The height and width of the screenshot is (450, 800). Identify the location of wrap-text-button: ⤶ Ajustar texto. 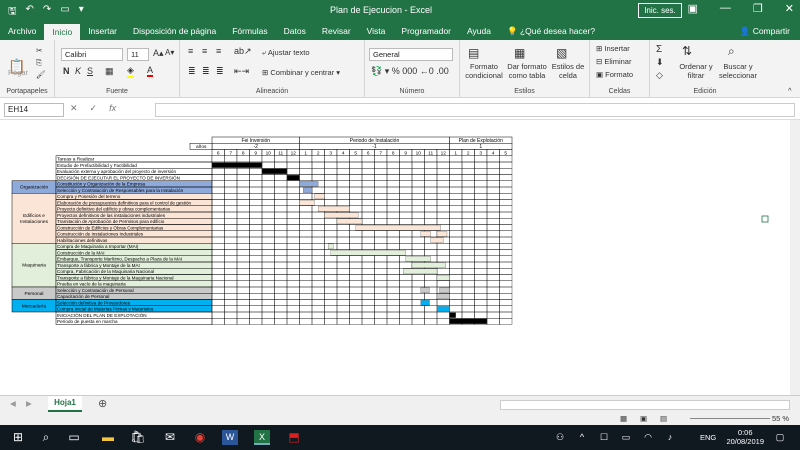
(286, 53).